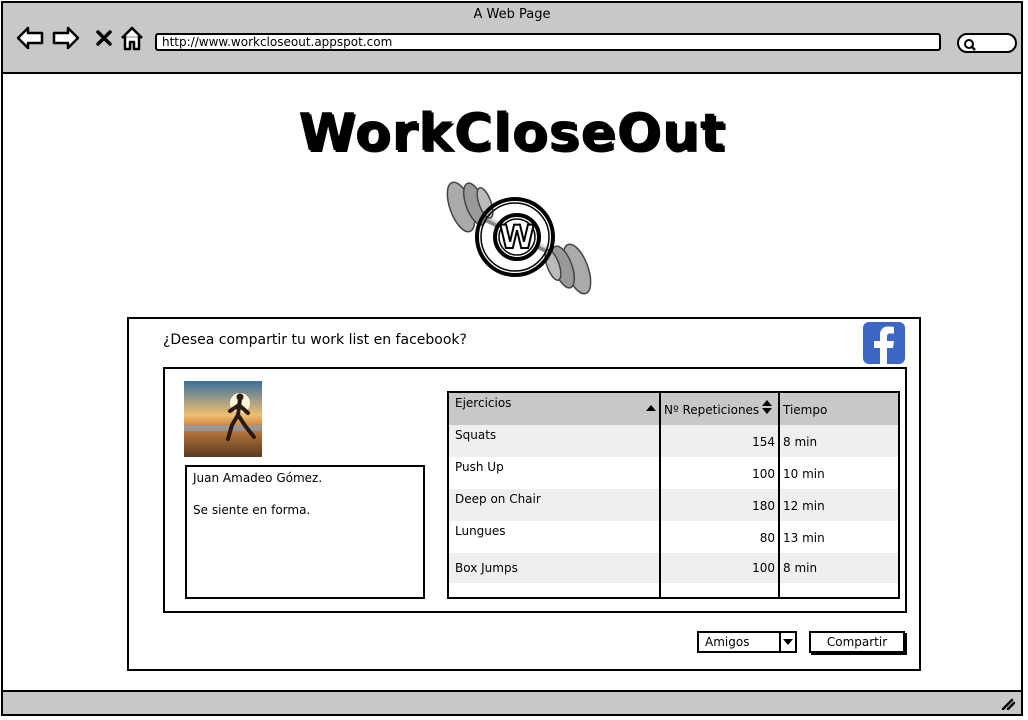  Describe the element at coordinates (104, 38) in the screenshot. I see `close-icon` at that location.